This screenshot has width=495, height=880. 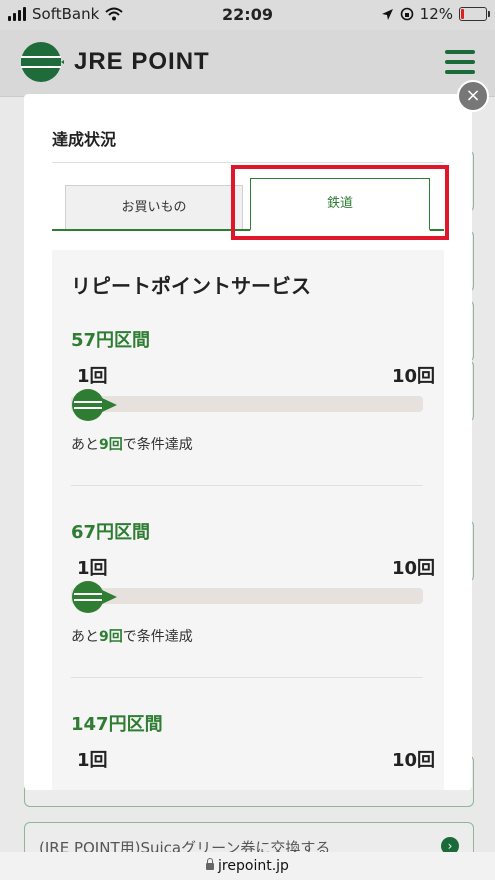 What do you see at coordinates (111, 340) in the screenshot?
I see `section-name: 57円区間` at bounding box center [111, 340].